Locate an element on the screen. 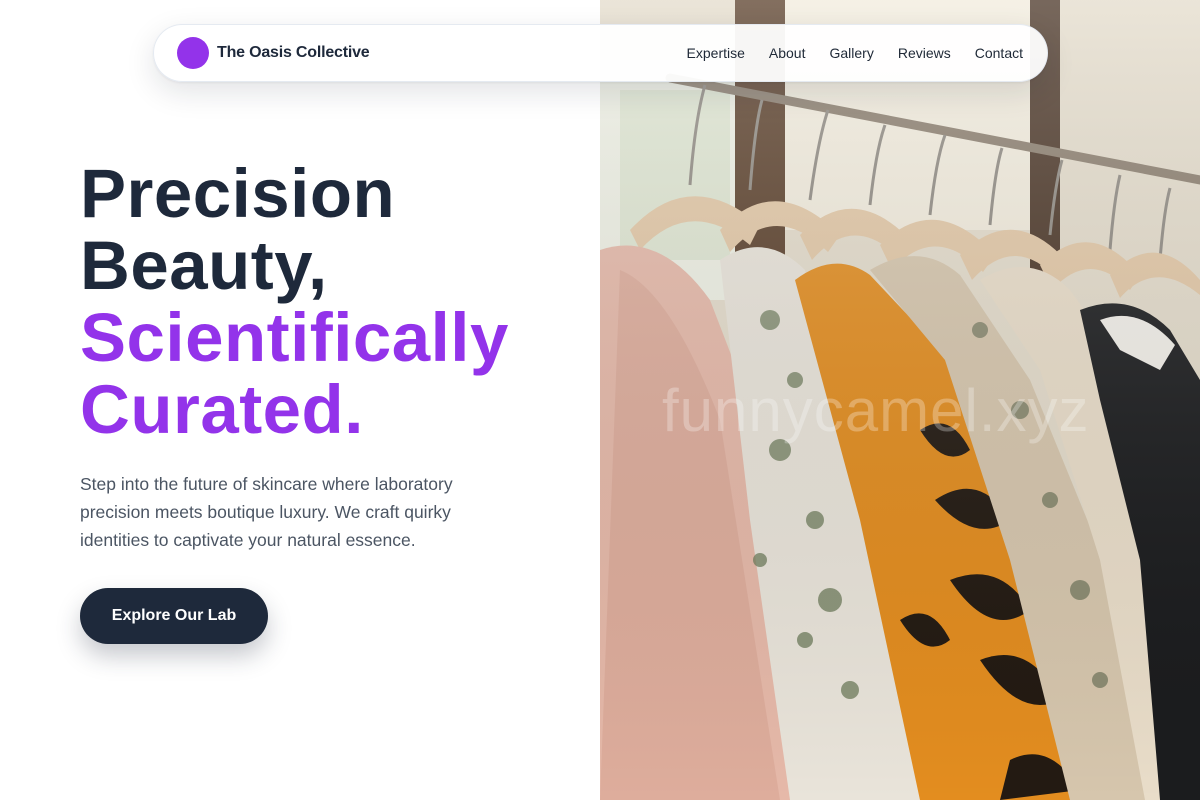 The height and width of the screenshot is (800, 1200). brand-name: The Oasis Collective is located at coordinates (293, 52).